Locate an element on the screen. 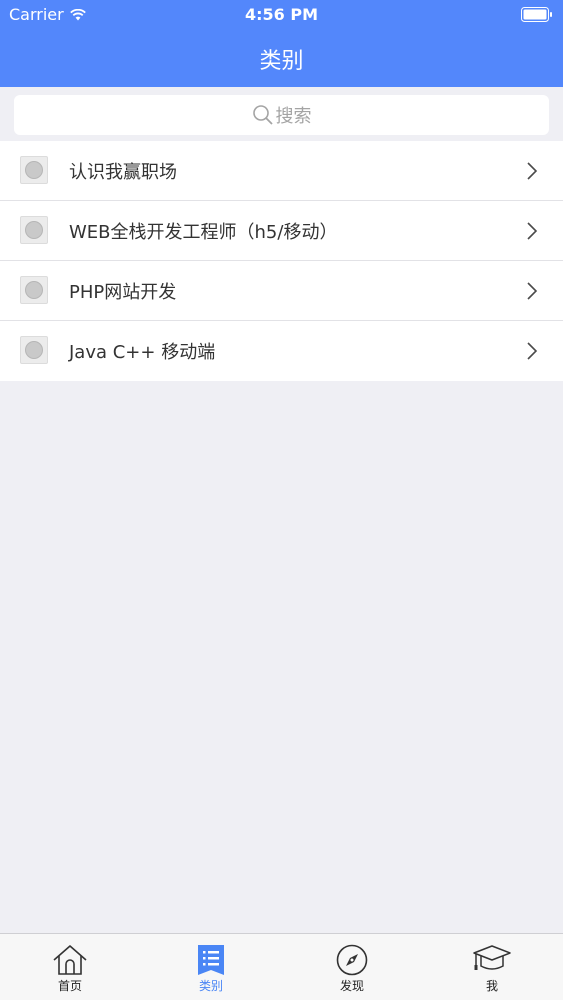 This screenshot has height=1000, width=563. list-item: PHP网站开发 is located at coordinates (281, 291).